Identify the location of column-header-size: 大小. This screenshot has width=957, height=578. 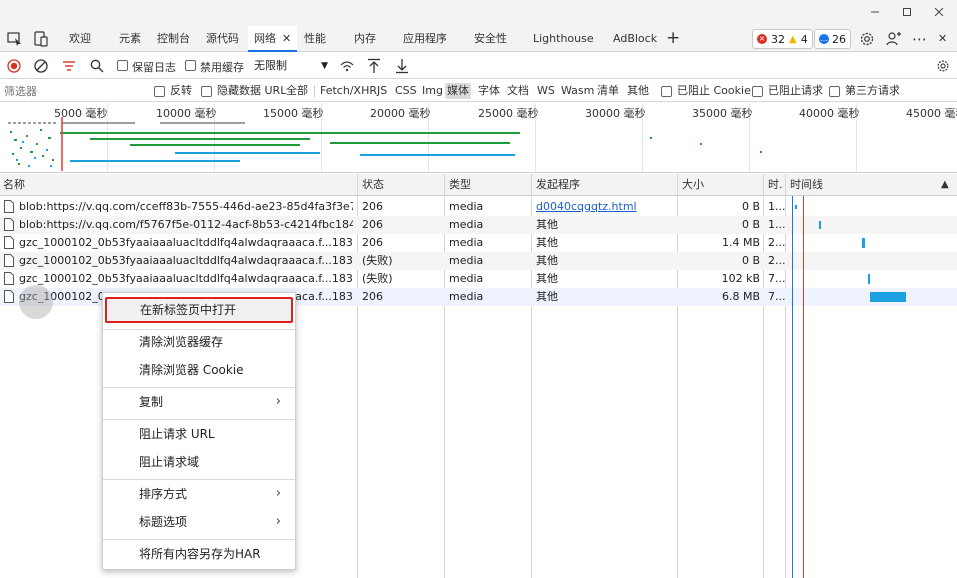
(691, 185).